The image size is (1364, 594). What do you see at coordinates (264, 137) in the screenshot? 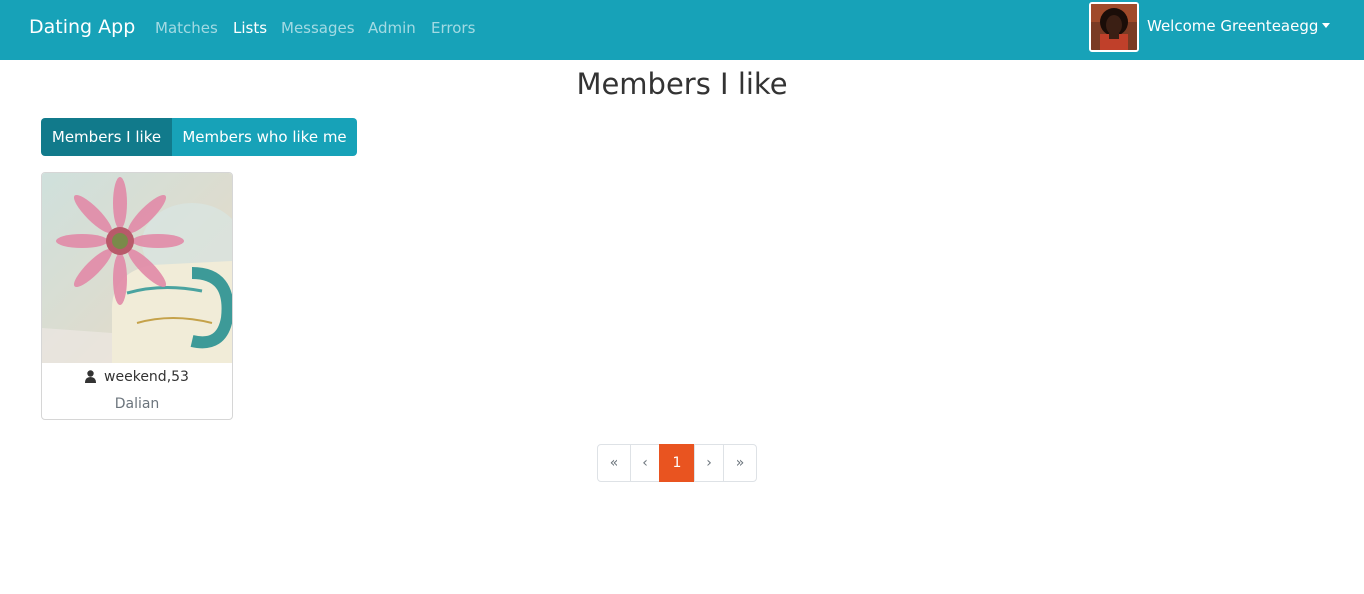
I see `members-who-like-me-button: Members who like me` at bounding box center [264, 137].